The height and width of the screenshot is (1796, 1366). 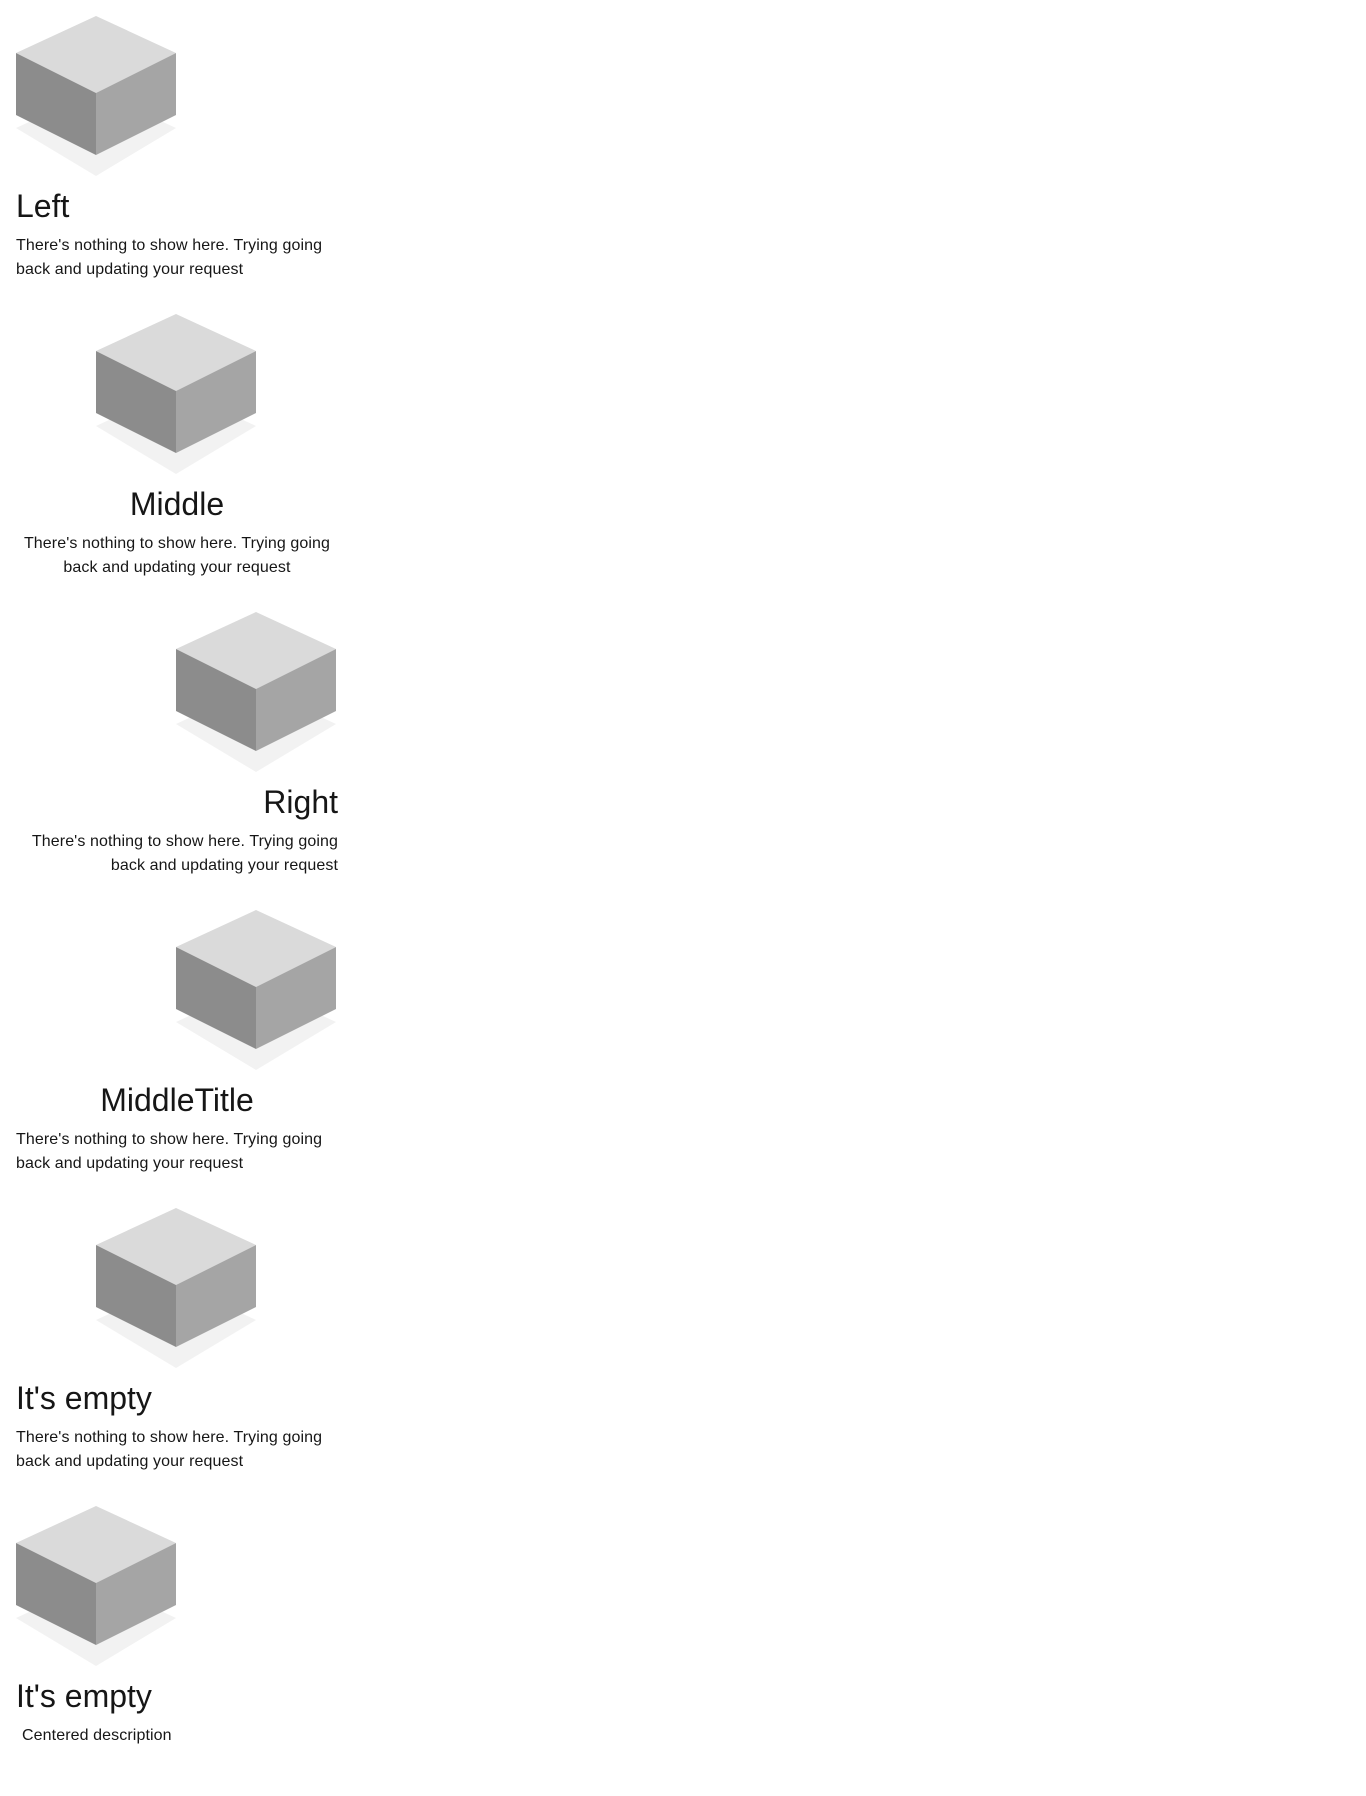 I want to click on empty-state-title: Right, so click(x=300, y=802).